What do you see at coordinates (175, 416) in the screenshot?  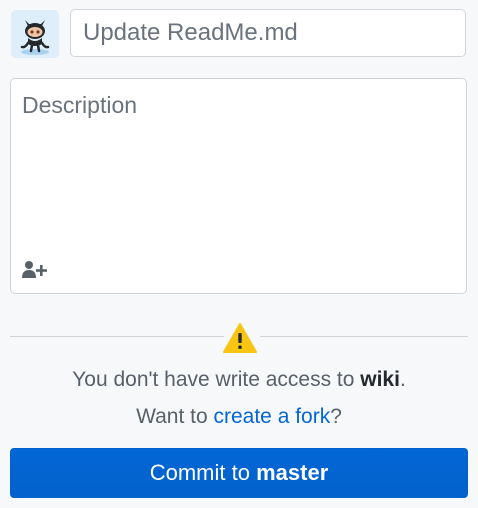 I see `fork-message-prefix: Want to` at bounding box center [175, 416].